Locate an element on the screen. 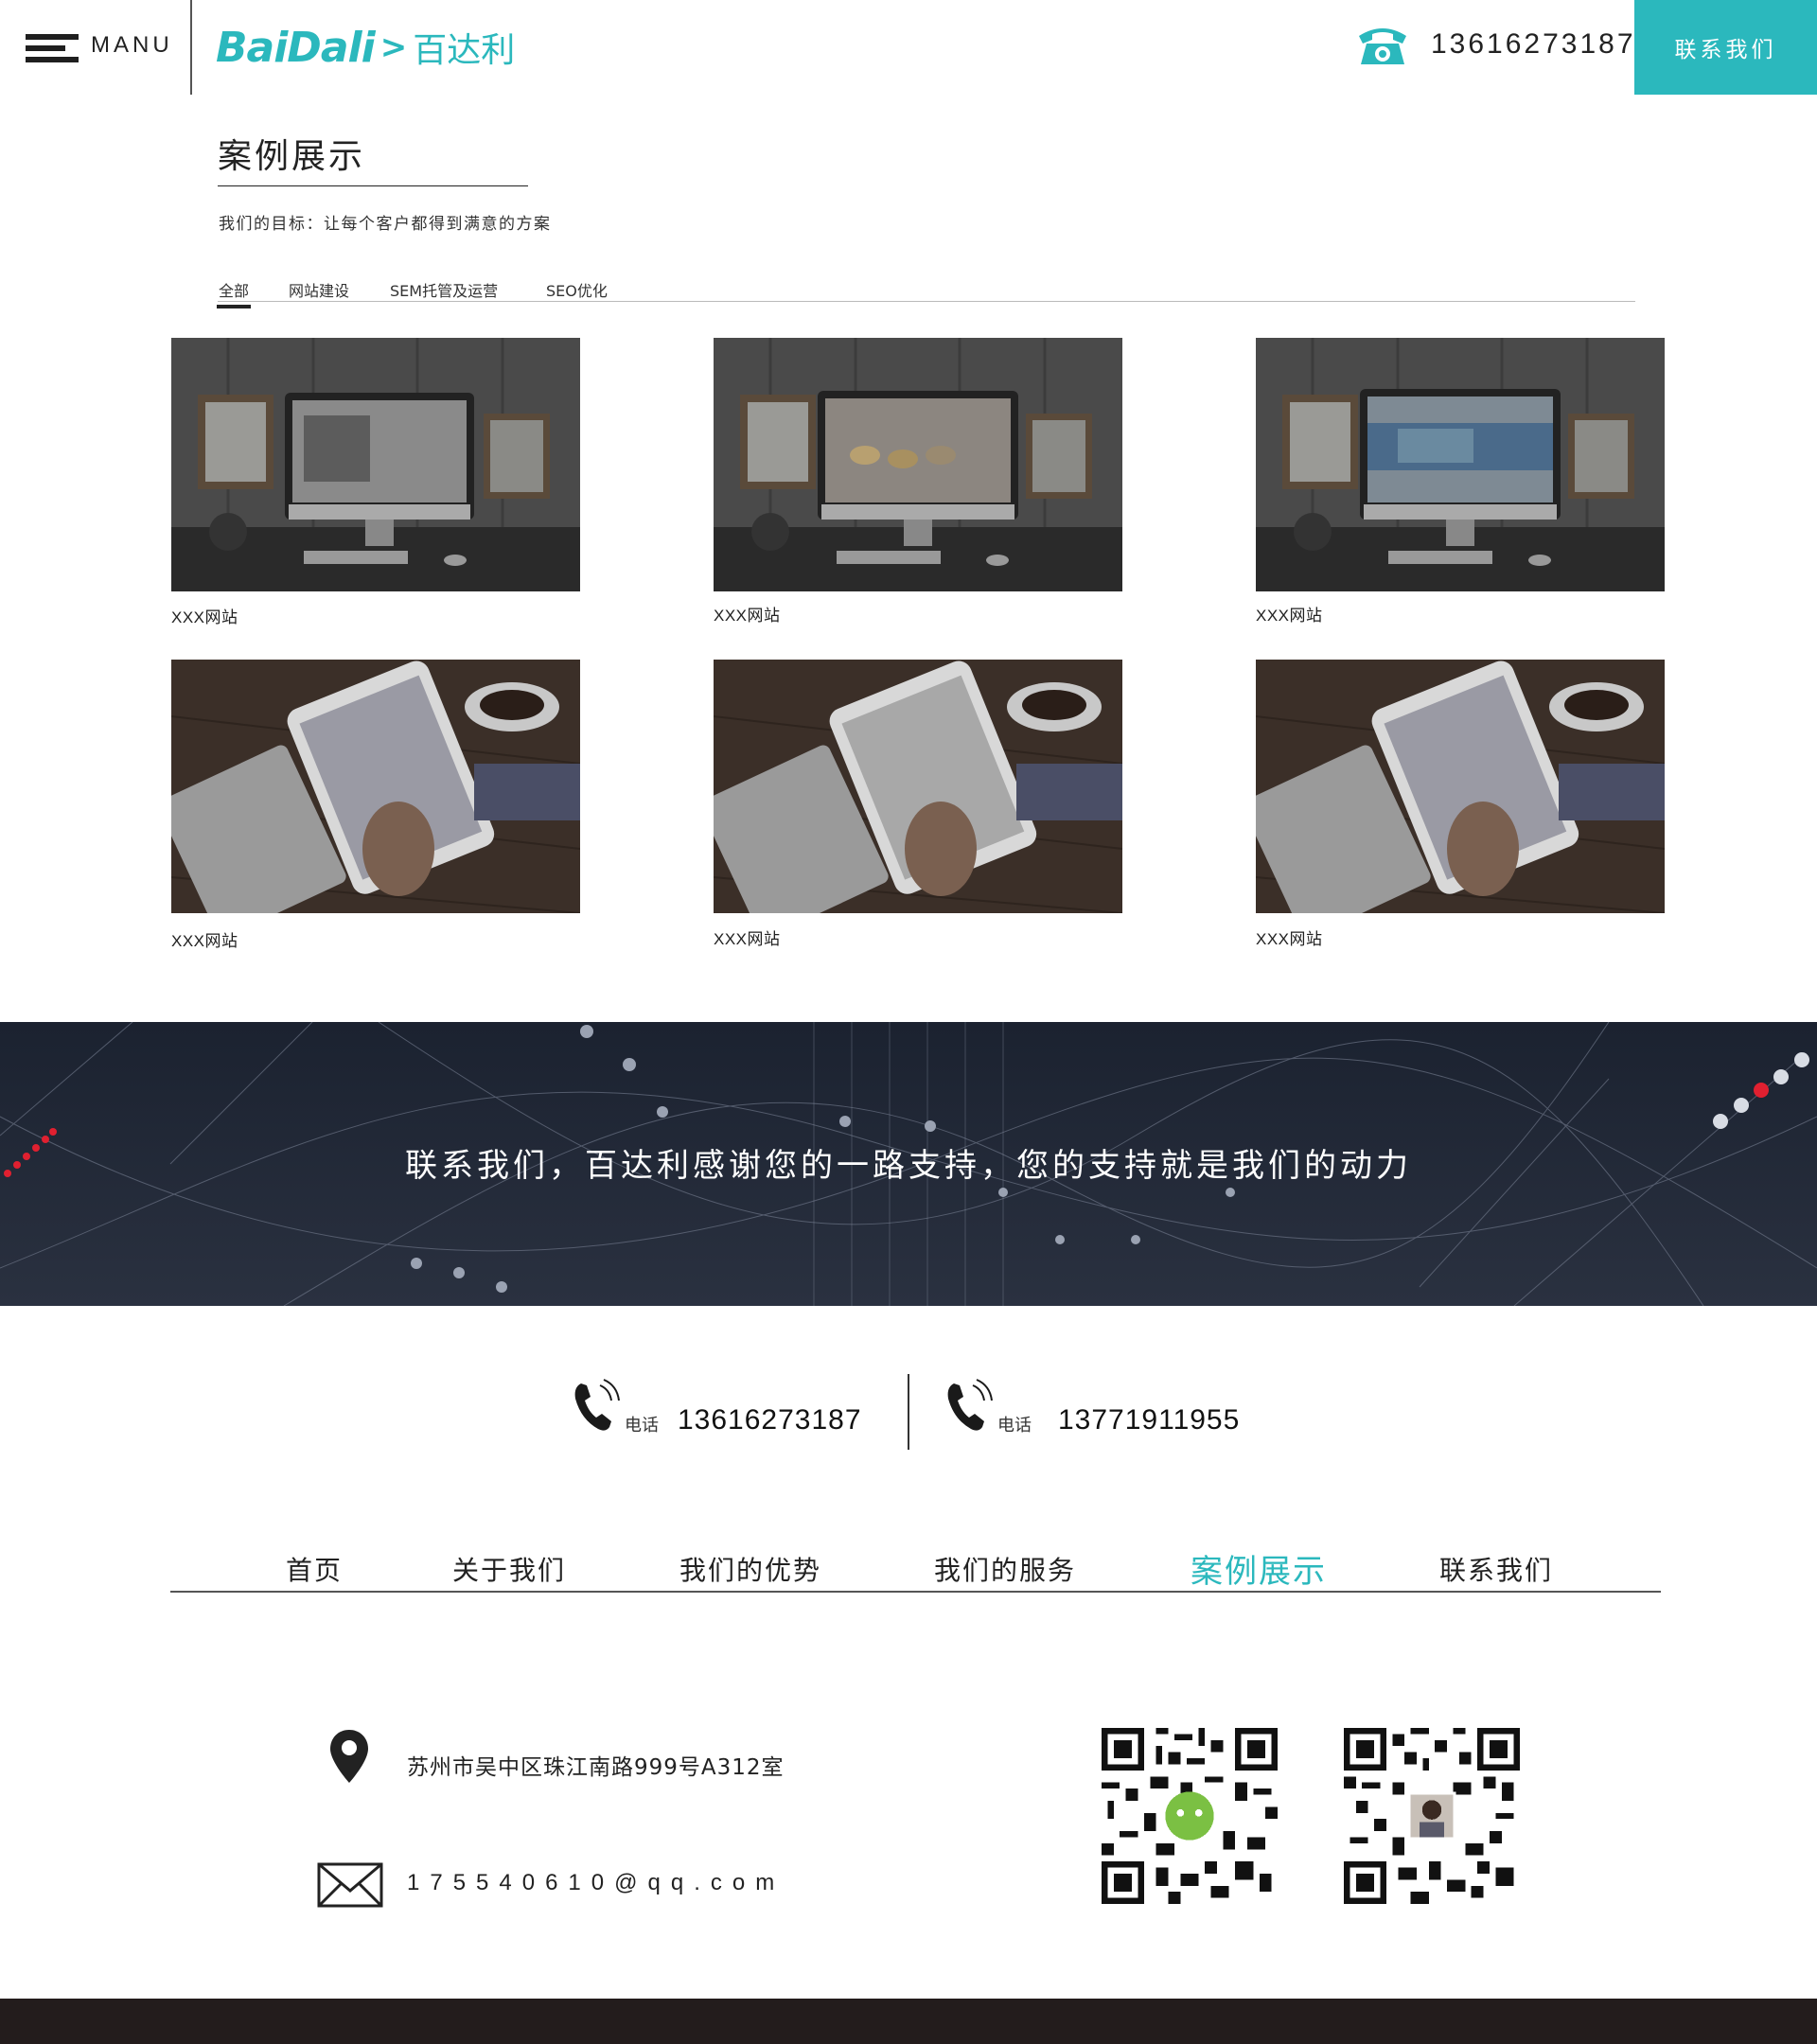  logo-chinese: 百达利 is located at coordinates (464, 50).